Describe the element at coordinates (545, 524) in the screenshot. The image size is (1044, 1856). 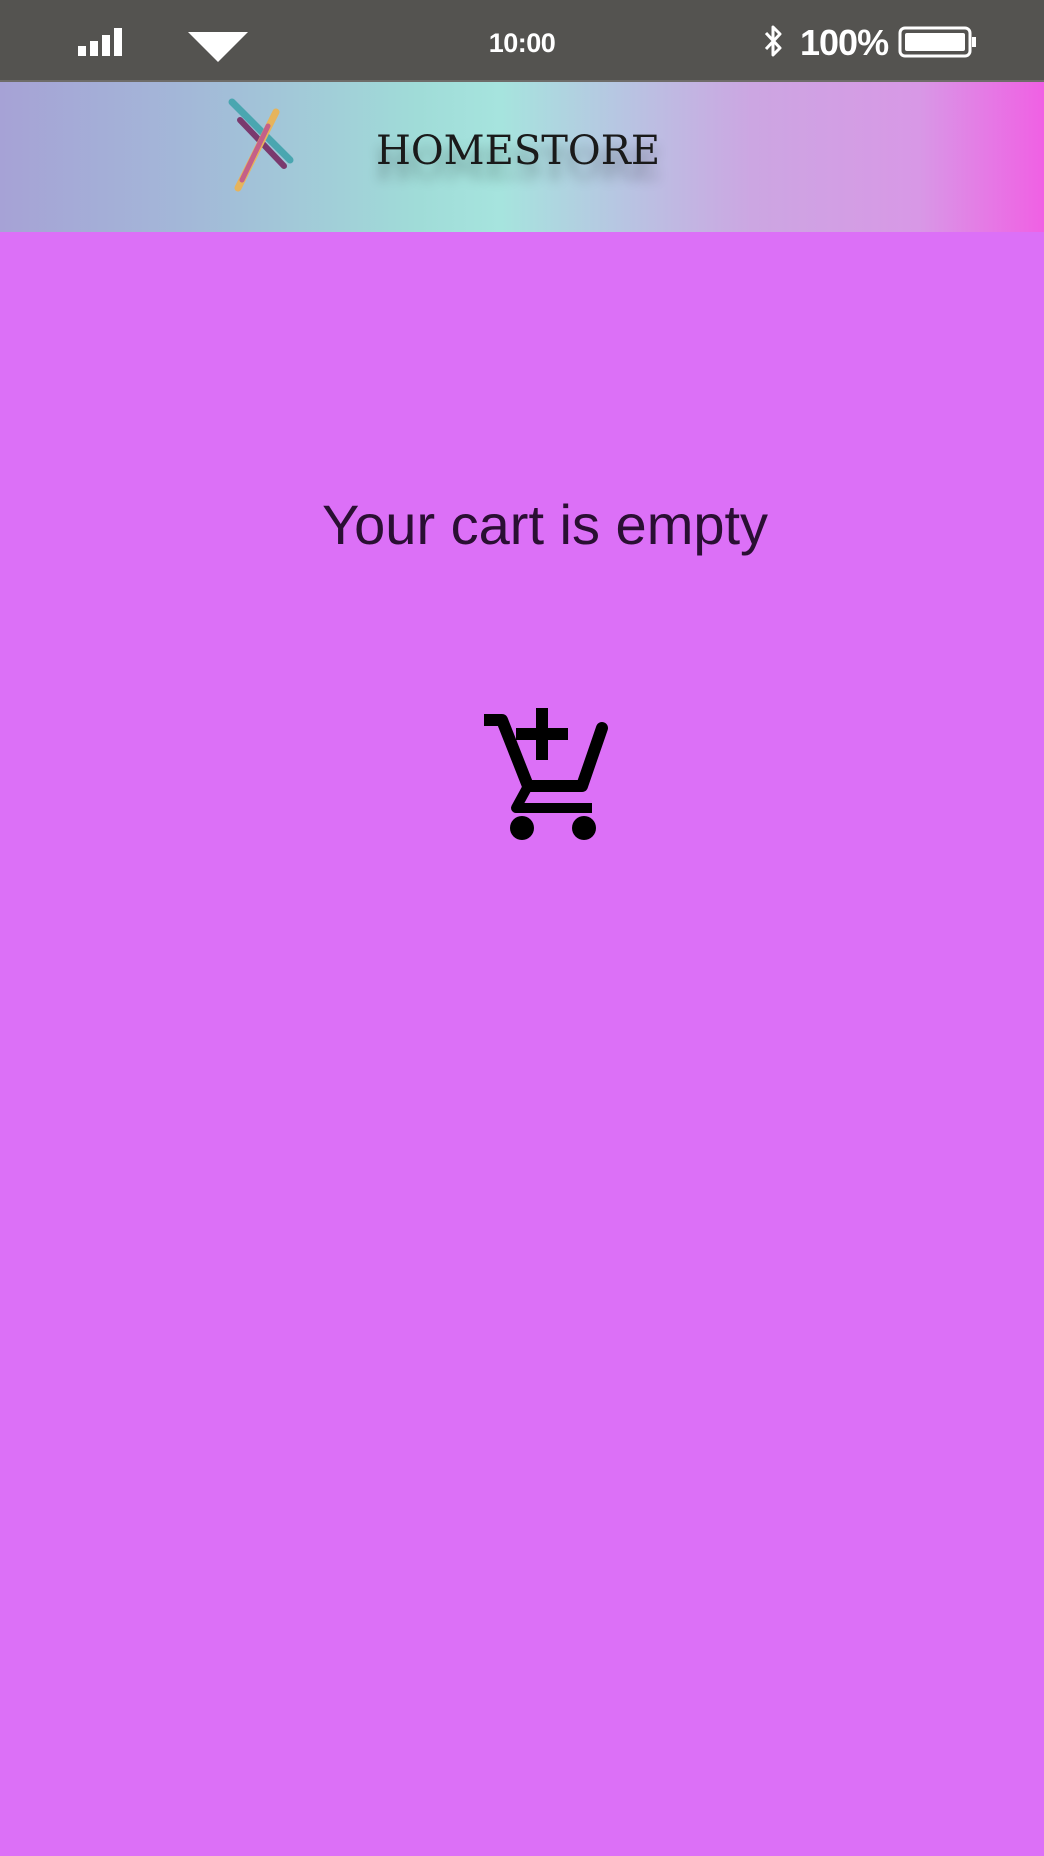
I see `empty-cart-message: Your cart is empty` at that location.